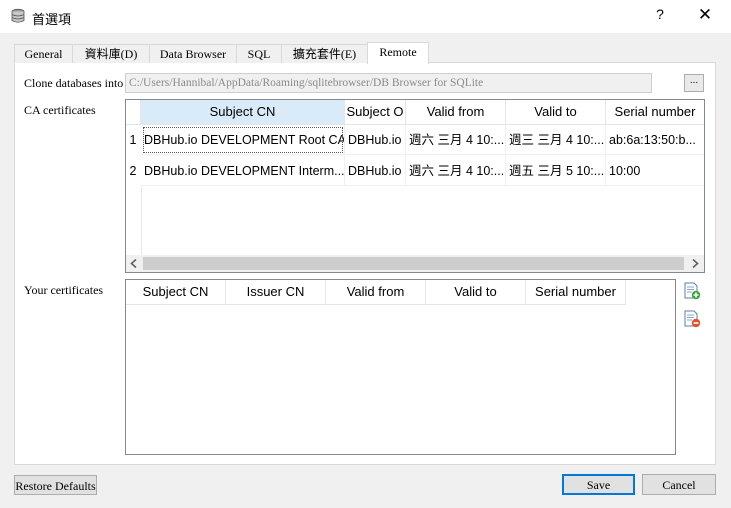  I want to click on restore-defaults-button: Restore Defaults, so click(55, 485).